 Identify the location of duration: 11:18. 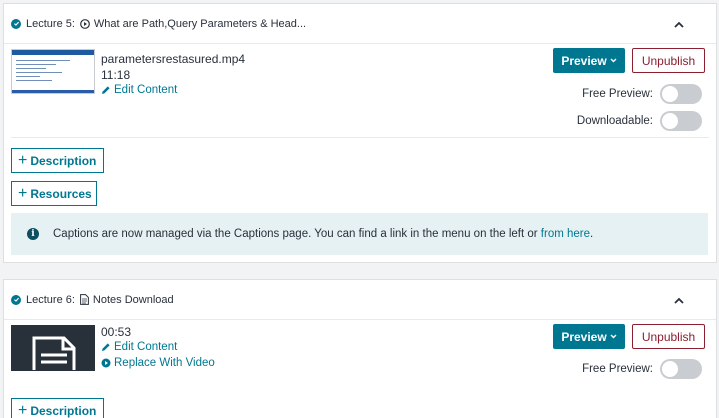
(116, 75).